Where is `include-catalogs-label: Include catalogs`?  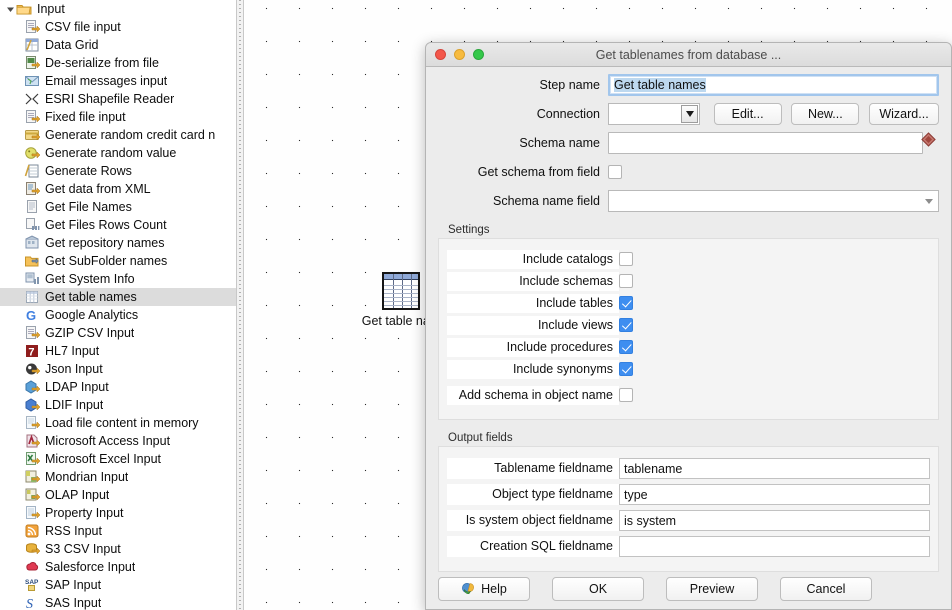
include-catalogs-label: Include catalogs is located at coordinates (533, 259).